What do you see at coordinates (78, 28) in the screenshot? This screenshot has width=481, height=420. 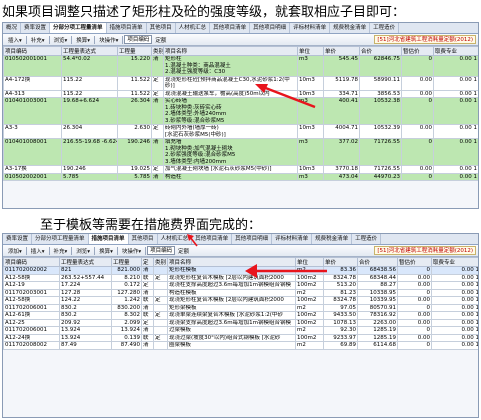 I see `tab-2: 分部分项工程量清单` at bounding box center [78, 28].